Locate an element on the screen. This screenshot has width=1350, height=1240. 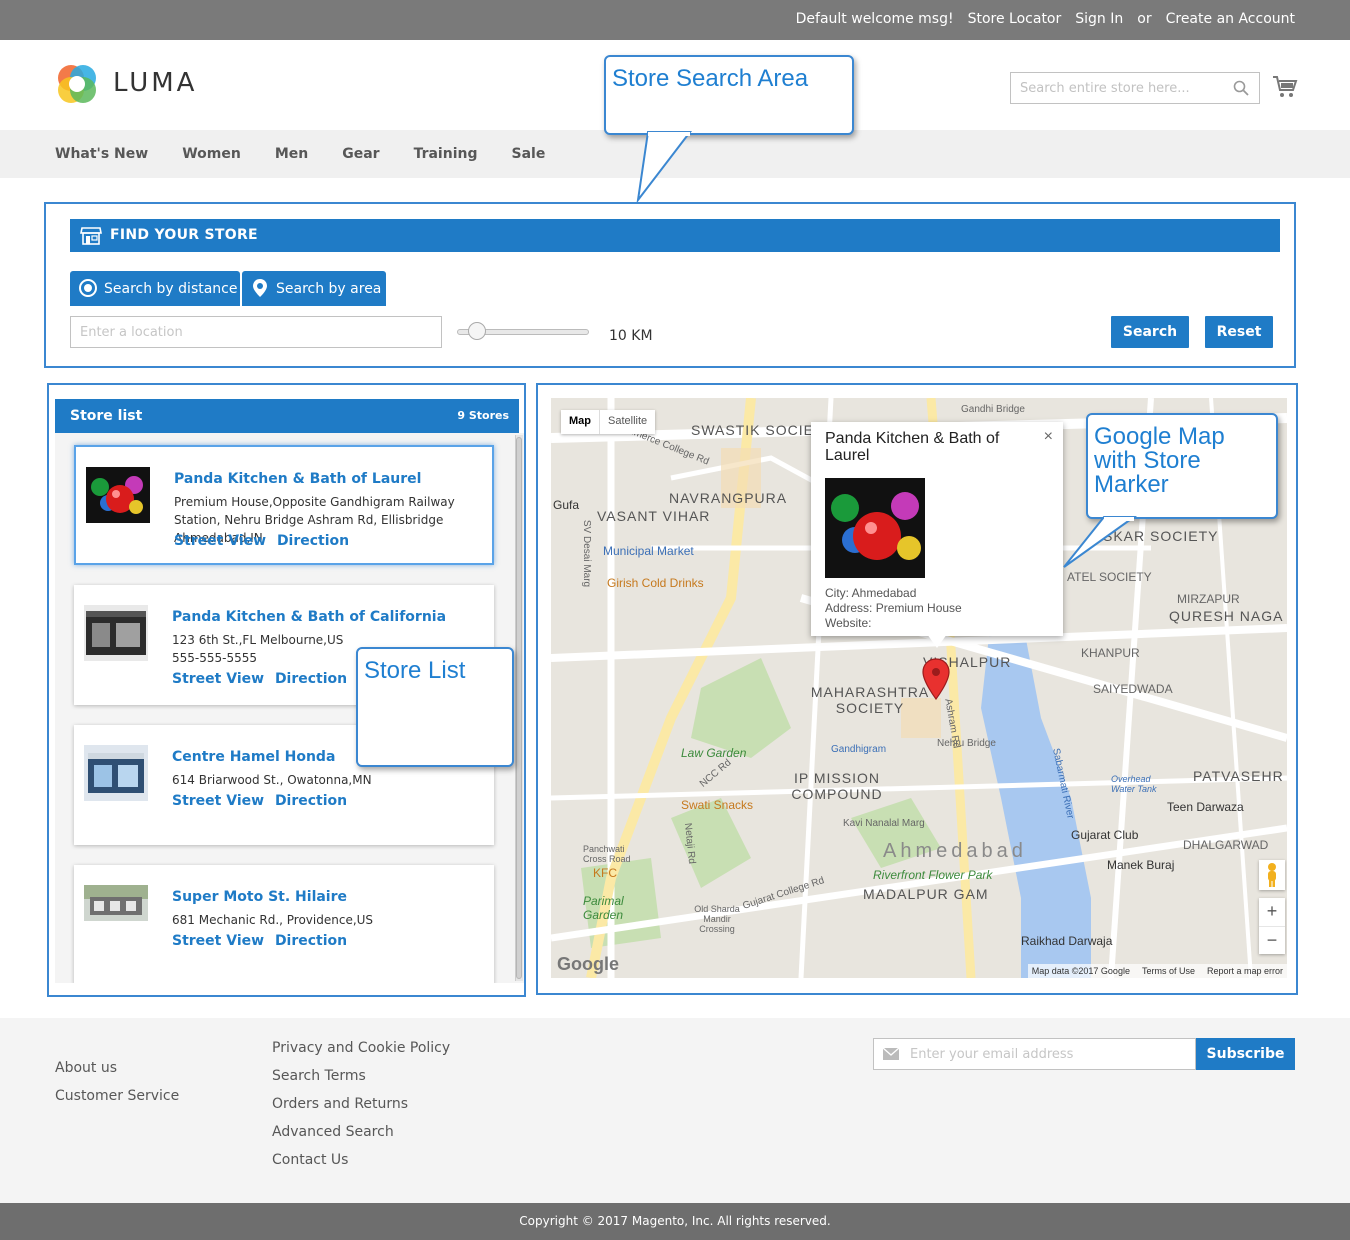
map-type-map: Map is located at coordinates (580, 422).